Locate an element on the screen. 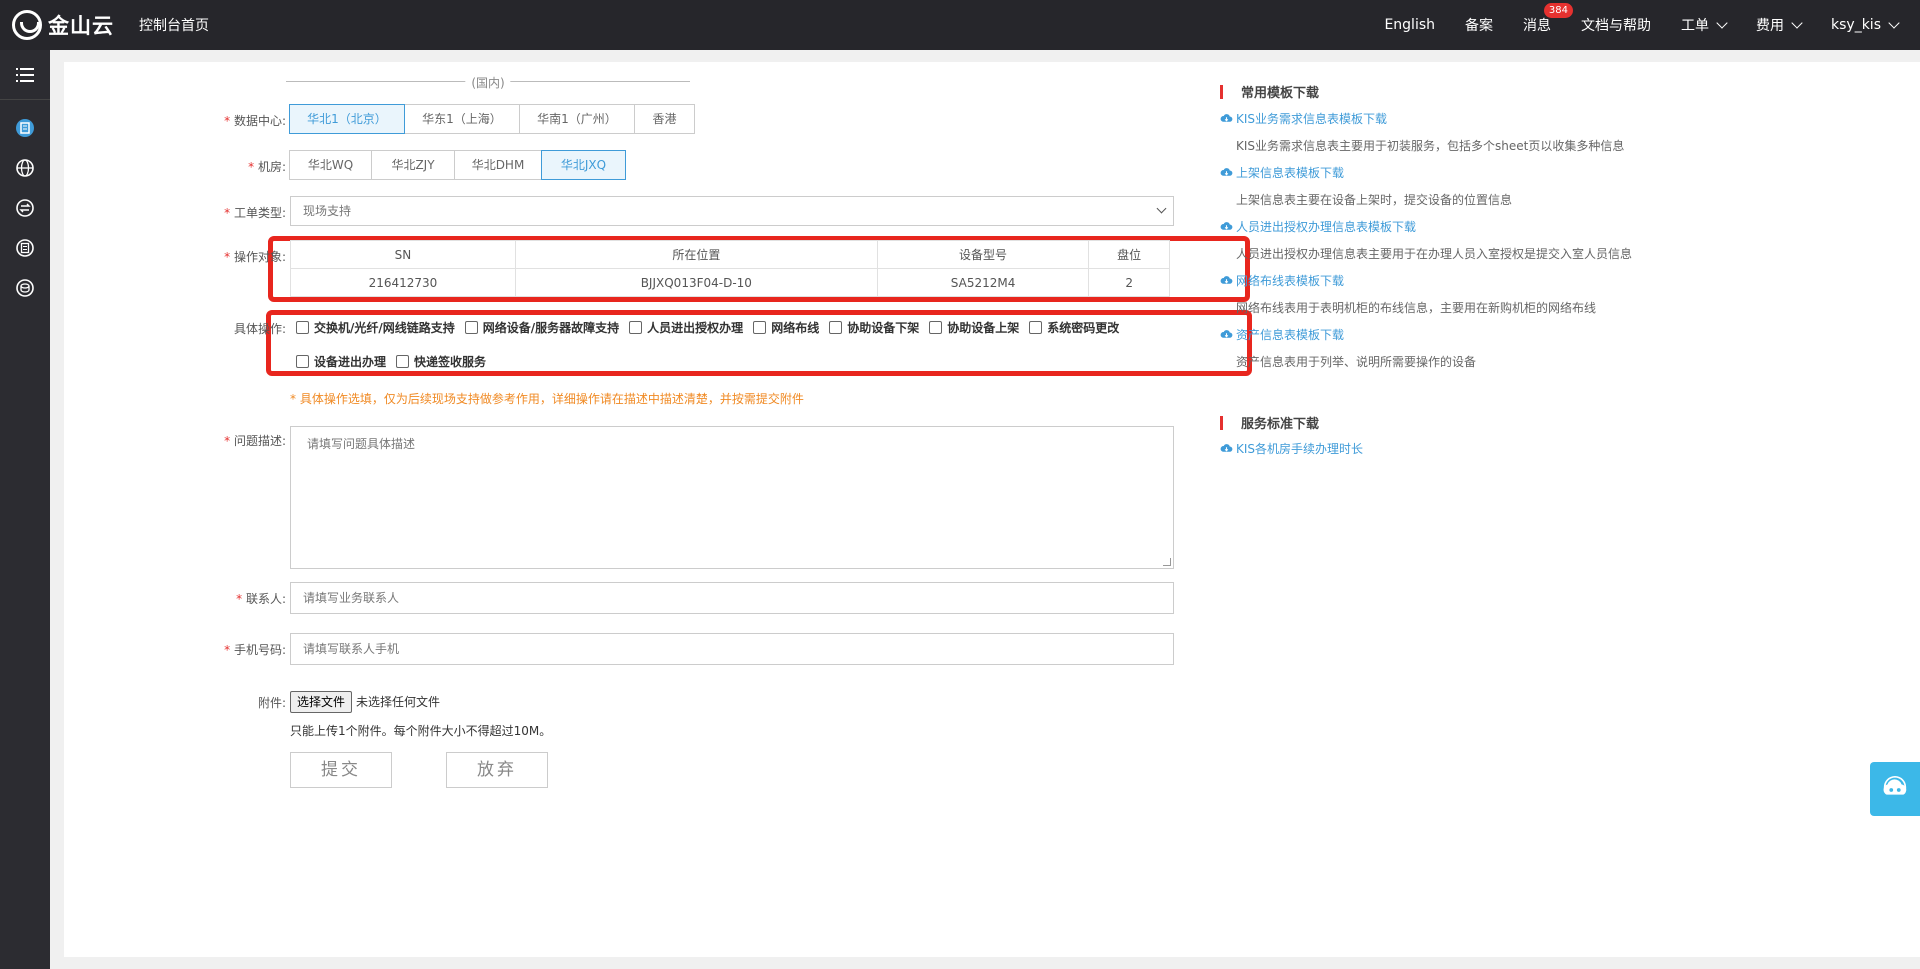 Image resolution: width=1920 pixels, height=969 pixels. checkbox-unrack: 协助设备下架 is located at coordinates (874, 327).